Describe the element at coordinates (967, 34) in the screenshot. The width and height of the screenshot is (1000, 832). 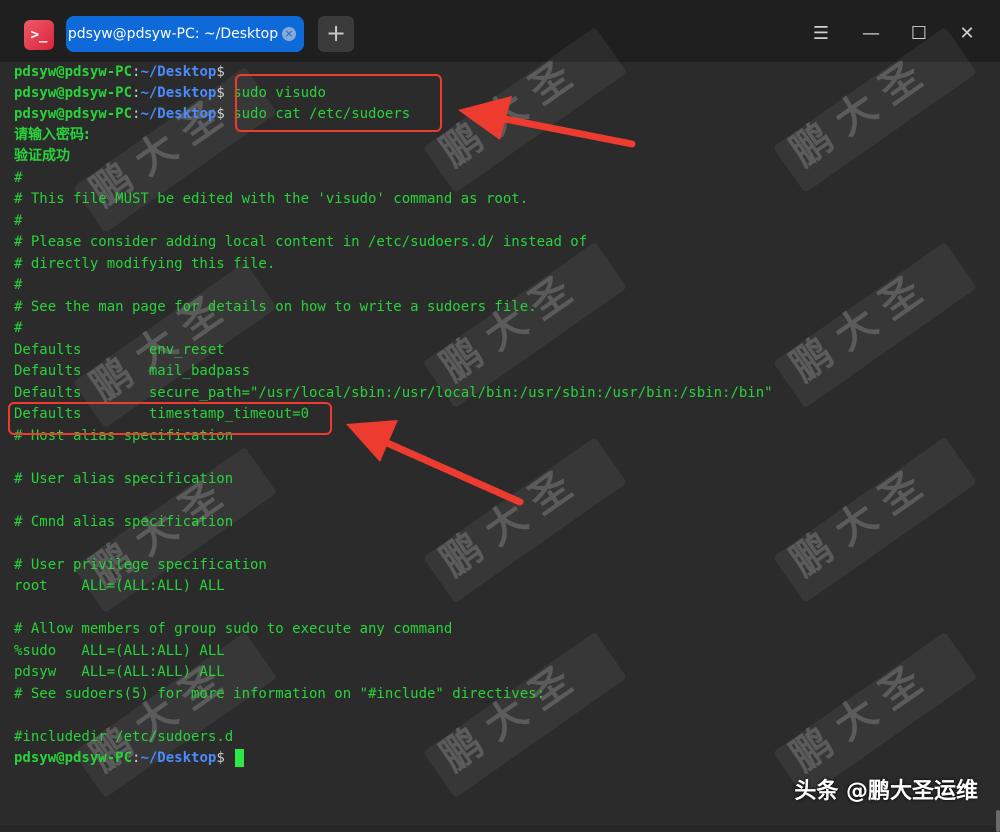
I see `close-icon: ✕` at that location.